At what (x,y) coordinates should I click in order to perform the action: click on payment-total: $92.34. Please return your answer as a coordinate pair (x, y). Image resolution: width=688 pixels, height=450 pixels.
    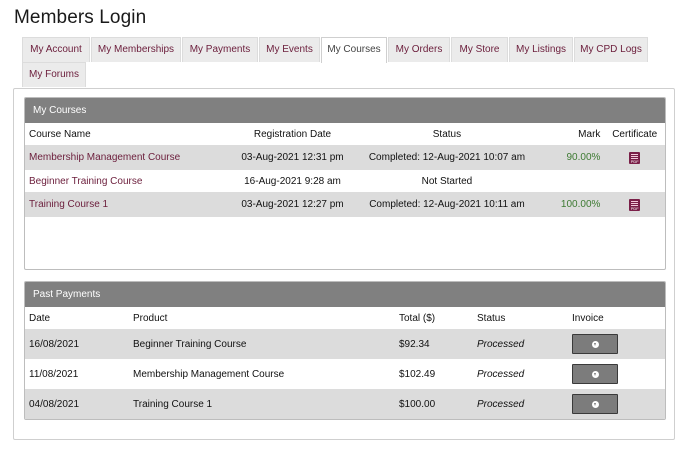
    Looking at the image, I should click on (438, 344).